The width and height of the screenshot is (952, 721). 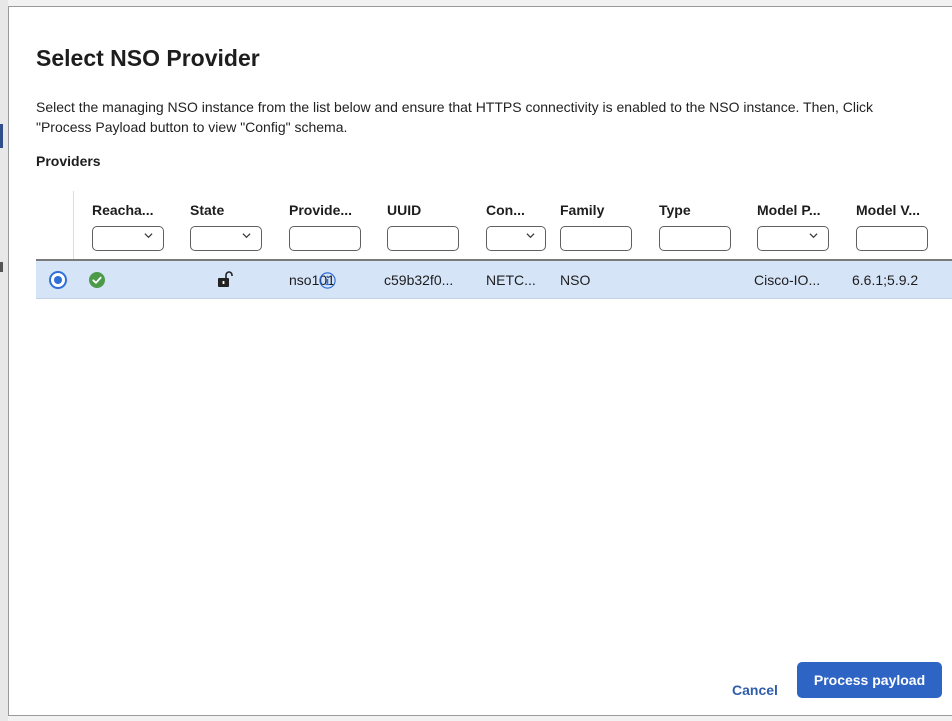 What do you see at coordinates (793, 238) in the screenshot?
I see `model-prefix-filter-select` at bounding box center [793, 238].